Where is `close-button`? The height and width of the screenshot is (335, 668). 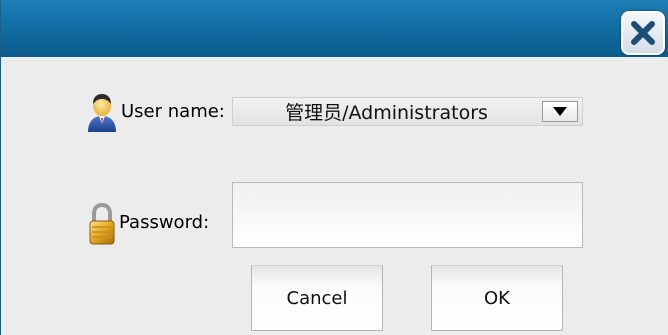
close-button is located at coordinates (643, 33).